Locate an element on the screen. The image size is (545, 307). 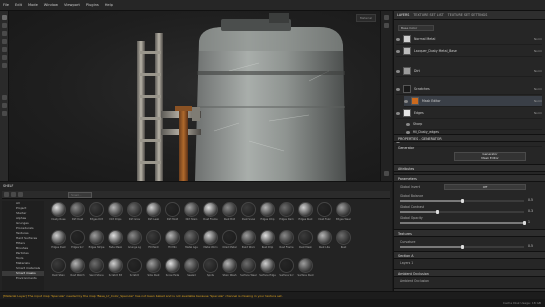
smart-mask-item: Dirt Mold is located at coordinates (172, 214).